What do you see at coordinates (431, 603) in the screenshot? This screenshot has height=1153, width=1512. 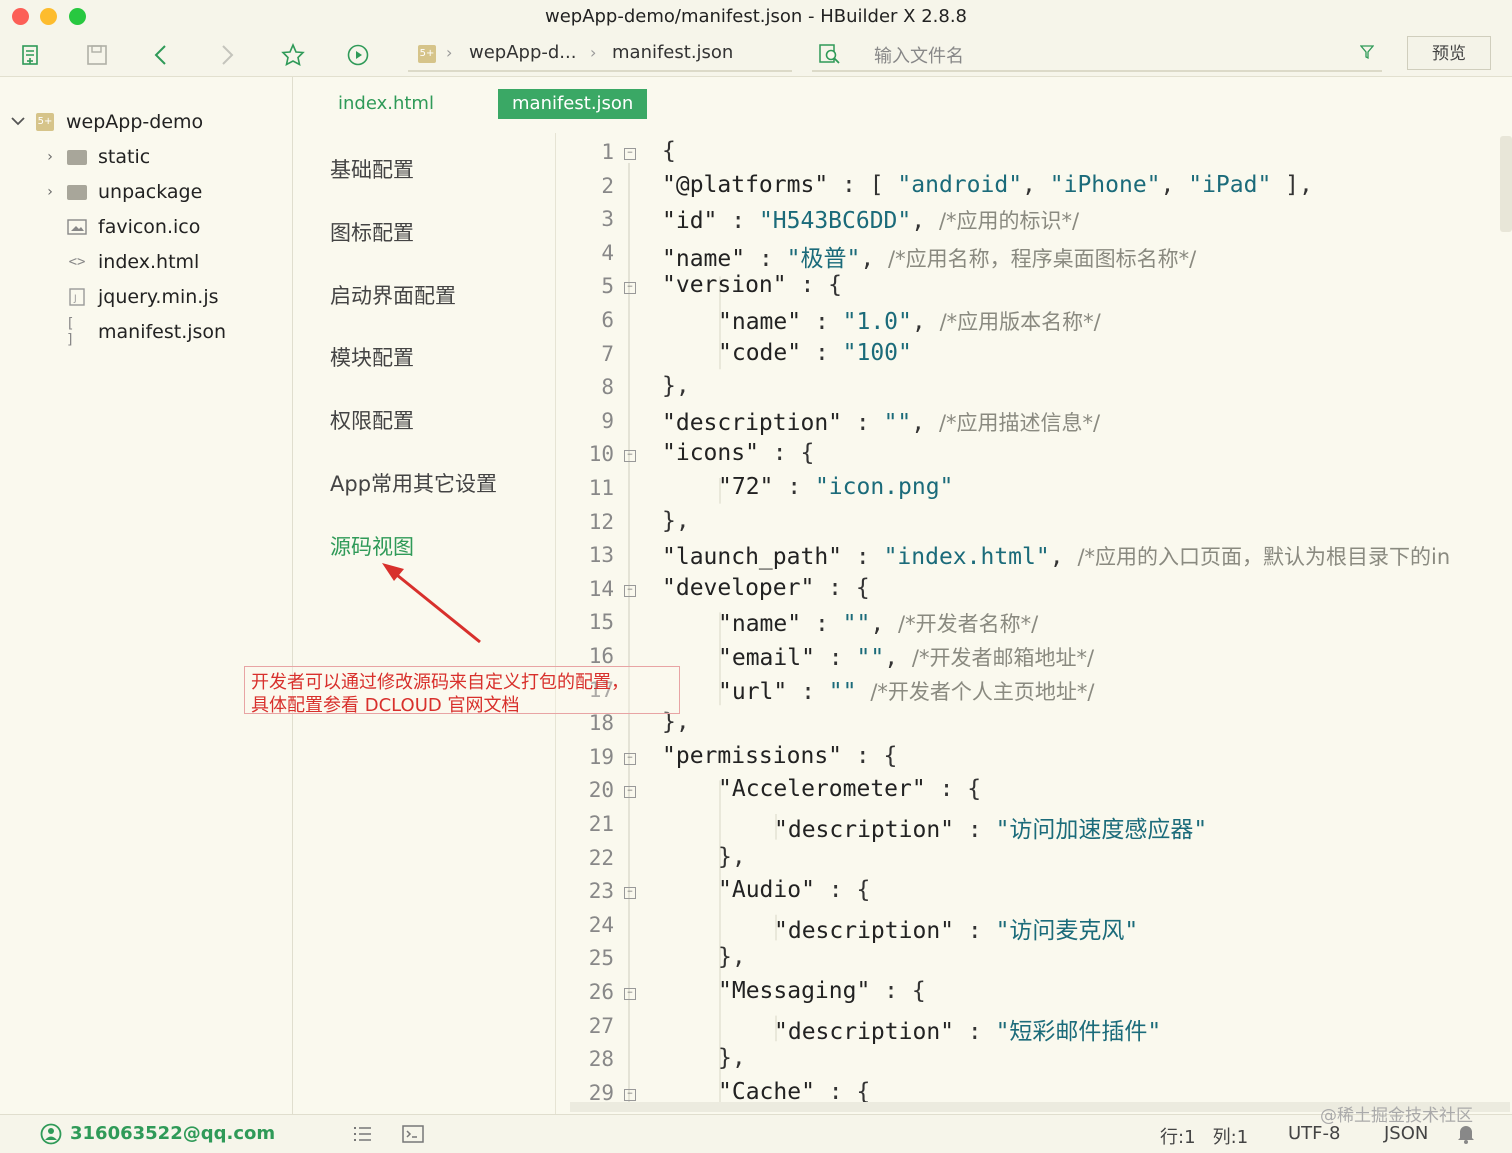 I see `annotation-arrow` at bounding box center [431, 603].